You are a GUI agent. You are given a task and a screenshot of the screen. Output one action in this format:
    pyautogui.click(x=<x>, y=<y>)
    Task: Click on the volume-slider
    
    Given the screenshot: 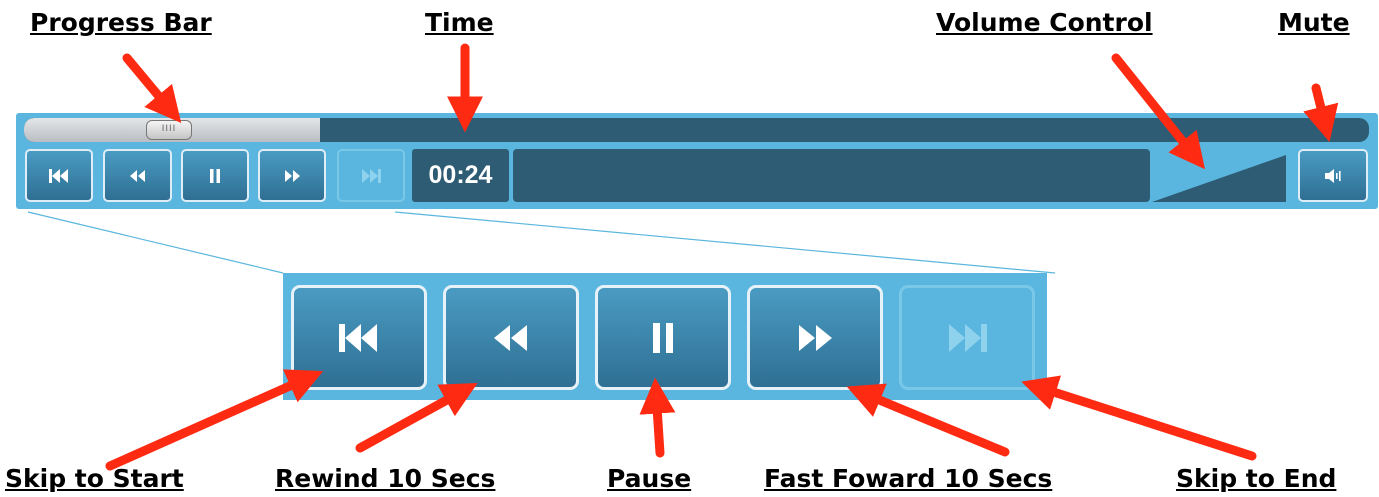 What is the action you would take?
    pyautogui.click(x=1219, y=175)
    